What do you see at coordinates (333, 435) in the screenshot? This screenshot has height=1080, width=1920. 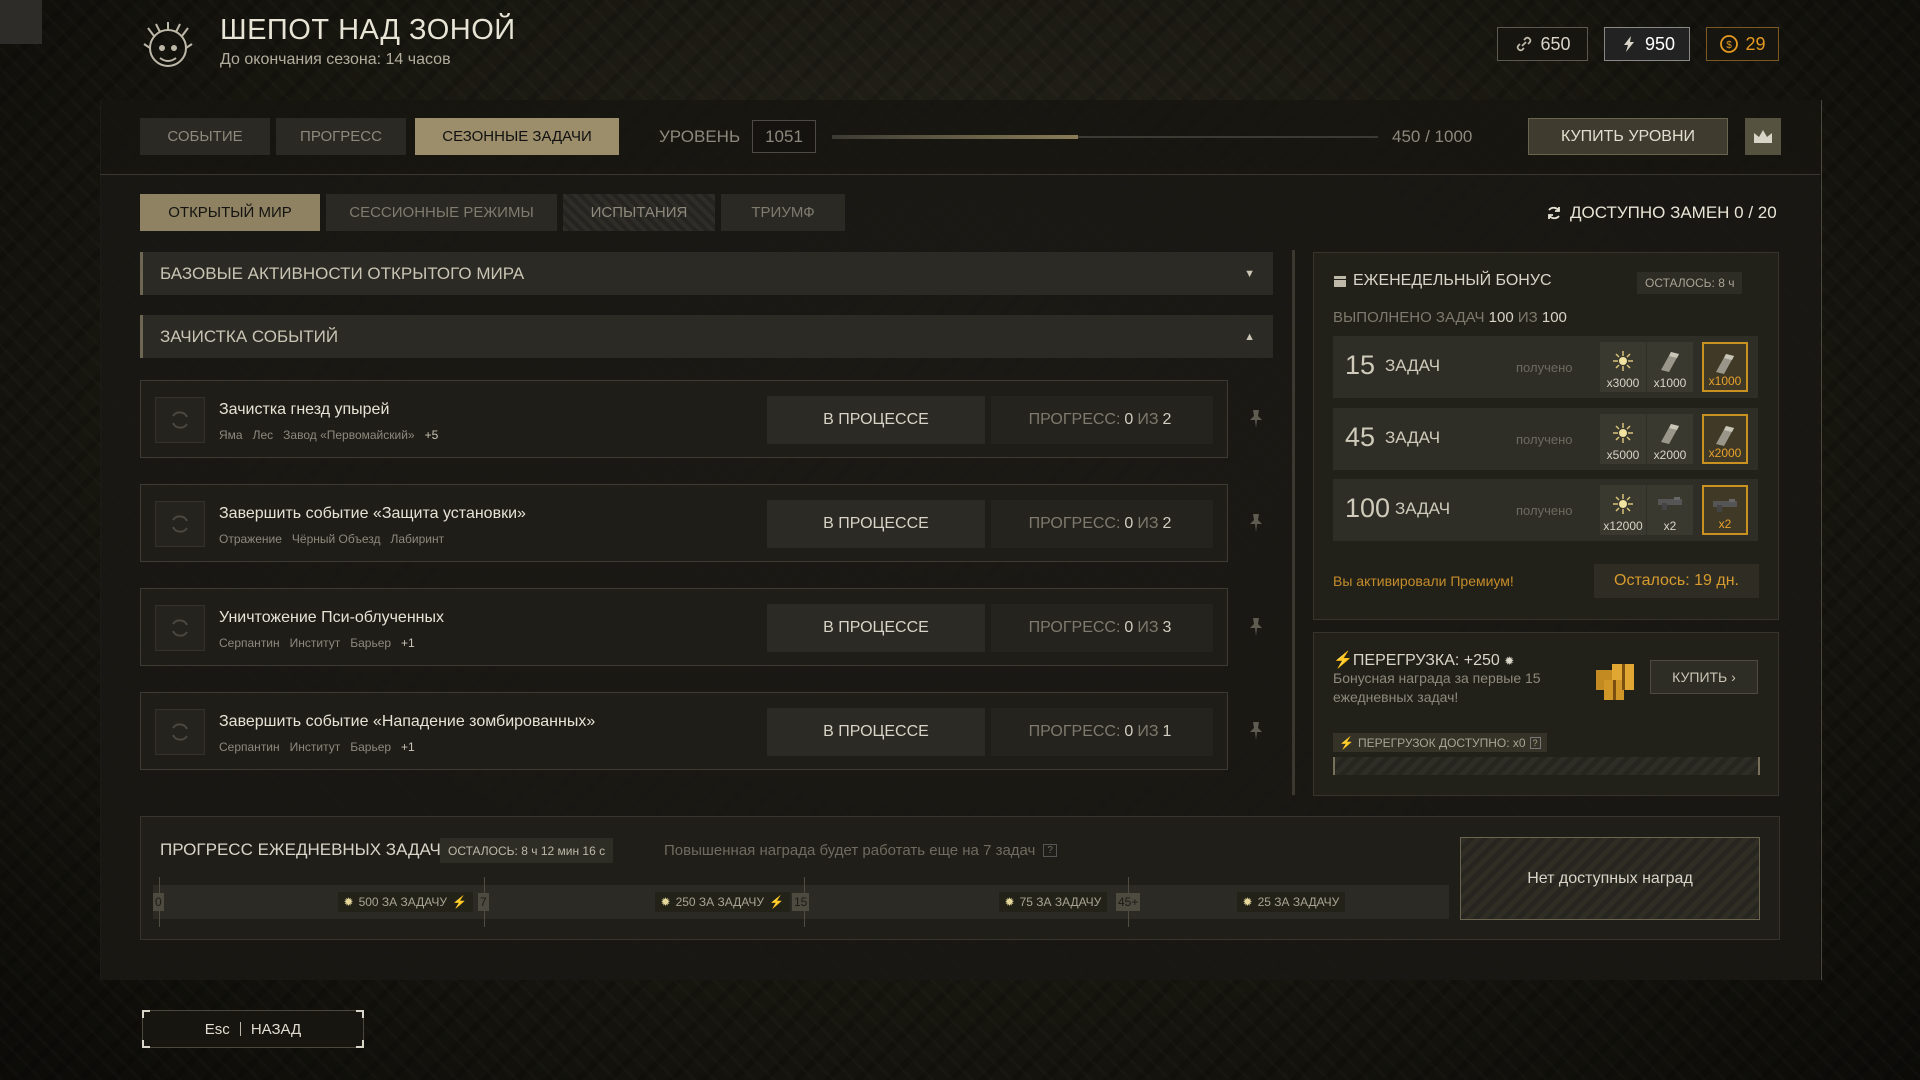 I see `task-tags: Яма Лес Завод «Первомайский» +5` at bounding box center [333, 435].